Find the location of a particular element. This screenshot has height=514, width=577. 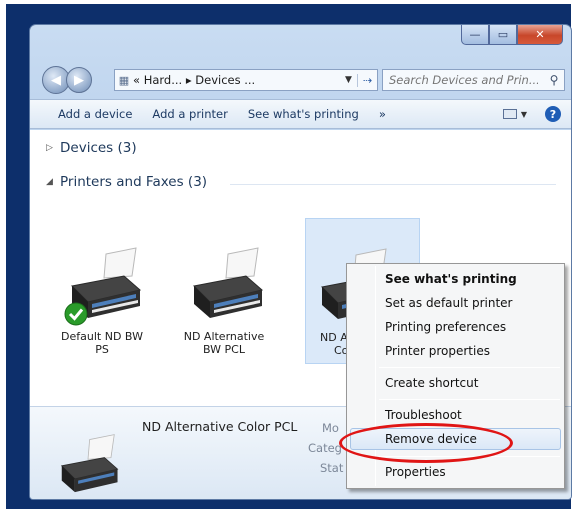

printer-label: Default ND BW PS is located at coordinates (102, 343).